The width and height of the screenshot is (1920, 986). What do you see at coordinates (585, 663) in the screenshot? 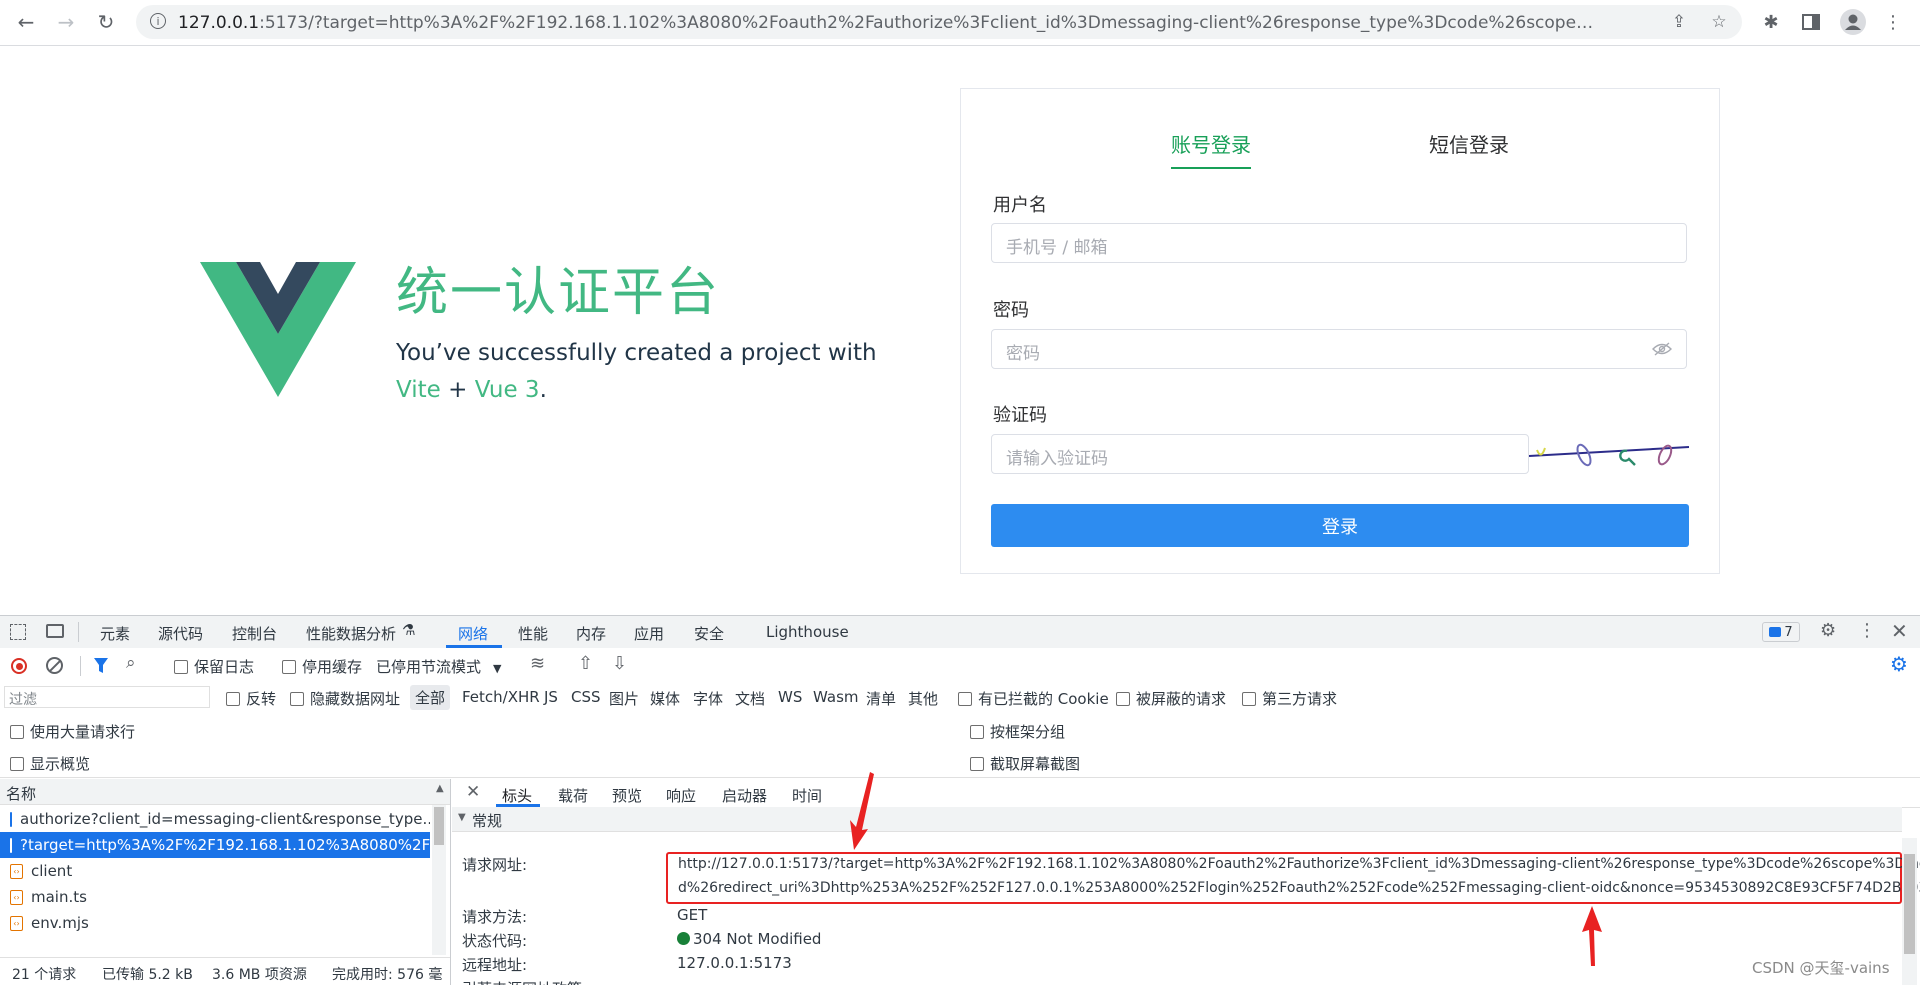
I see `import-har-icon: ⇧` at bounding box center [585, 663].